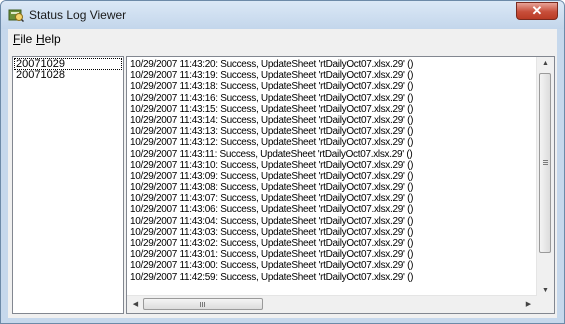 This screenshot has height=324, width=565. What do you see at coordinates (282, 39) in the screenshot?
I see `menu-bar: File Help` at bounding box center [282, 39].